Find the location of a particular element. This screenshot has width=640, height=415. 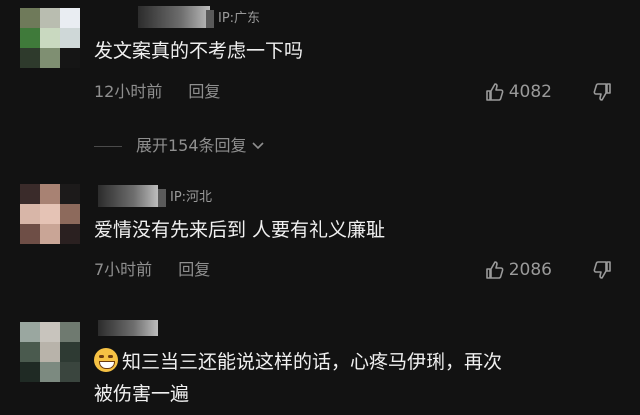

chevron-down-icon is located at coordinates (257, 146).